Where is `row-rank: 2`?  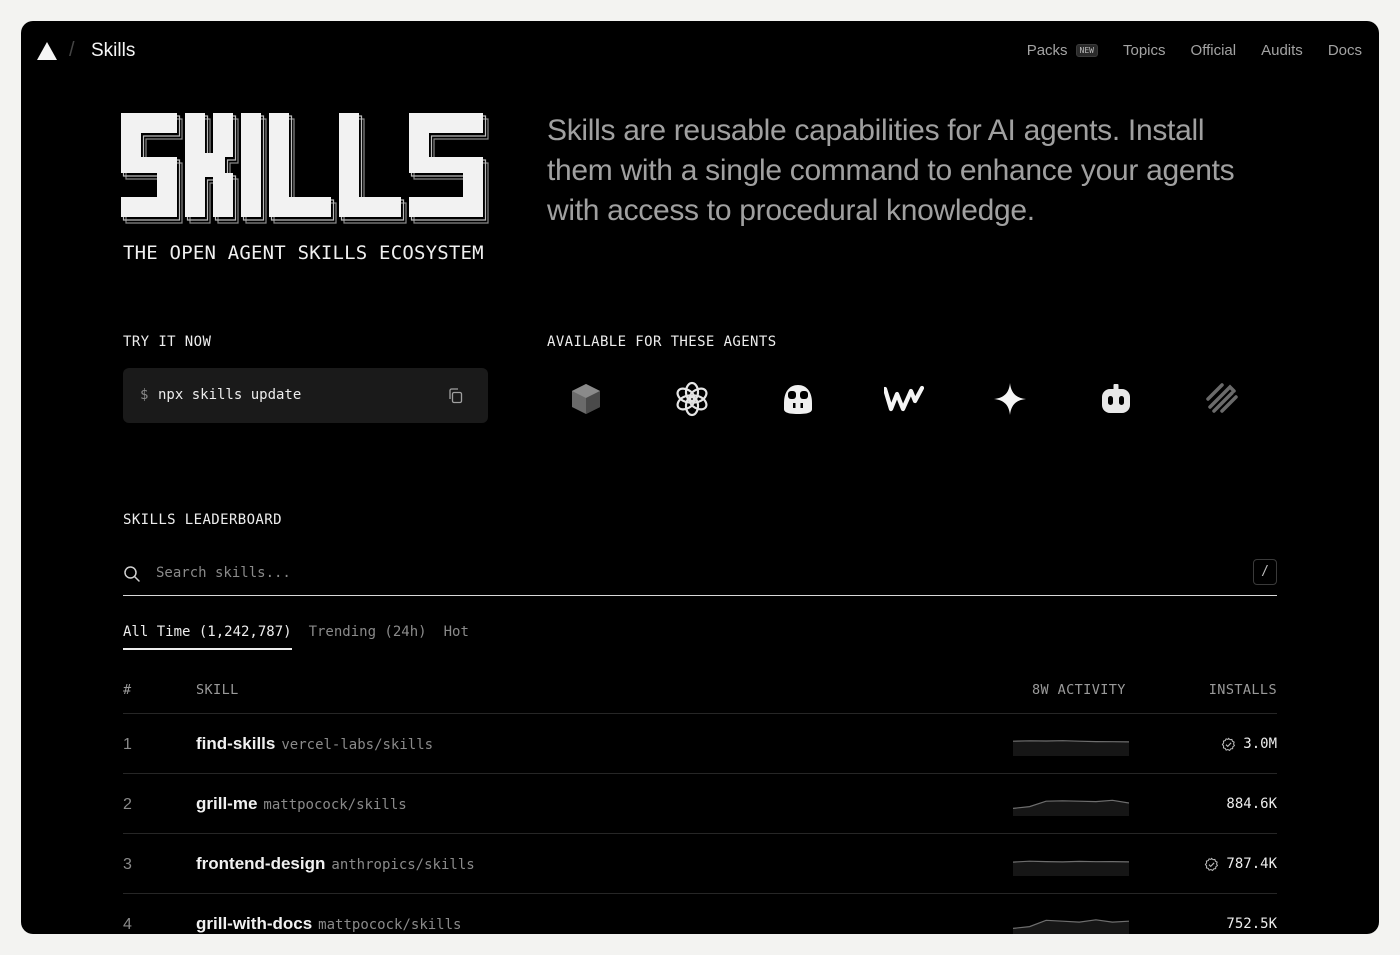
row-rank: 2 is located at coordinates (127, 804).